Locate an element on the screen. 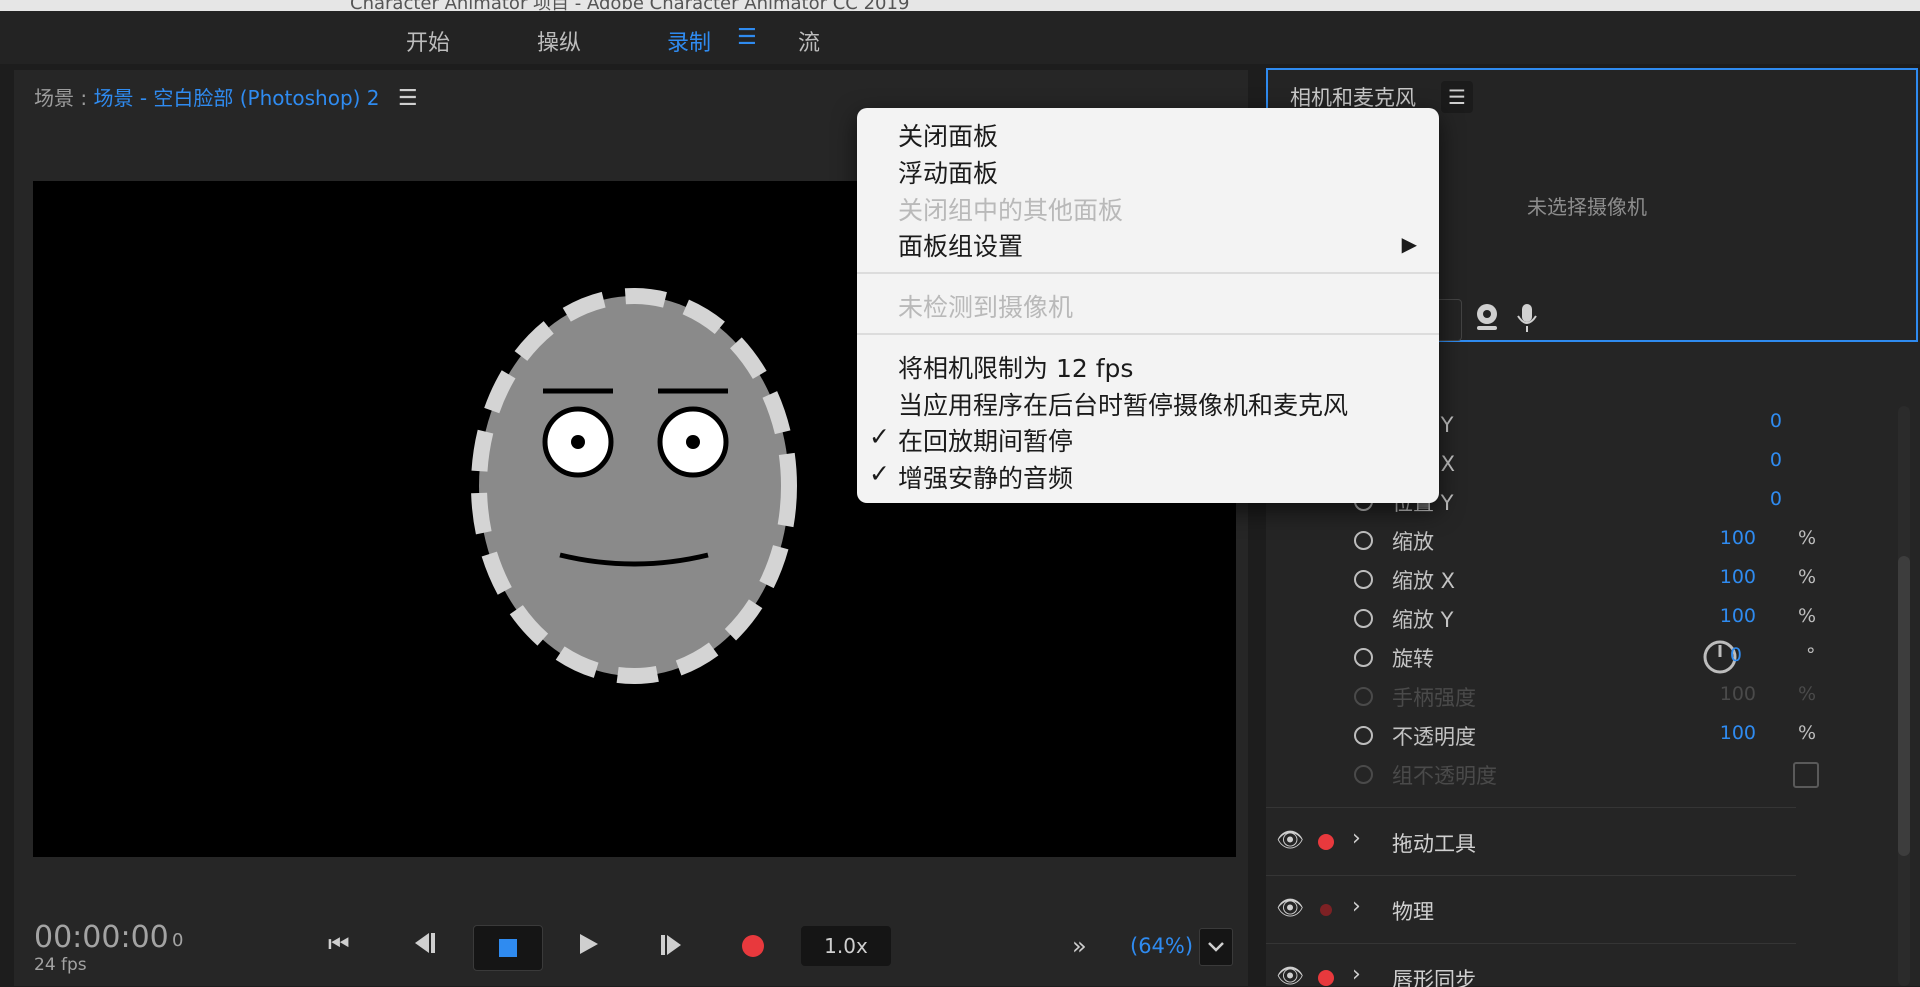 The width and height of the screenshot is (1920, 987). menu-item-pause-during-playback: ✓ 在回放期间暂停 is located at coordinates (971, 440).